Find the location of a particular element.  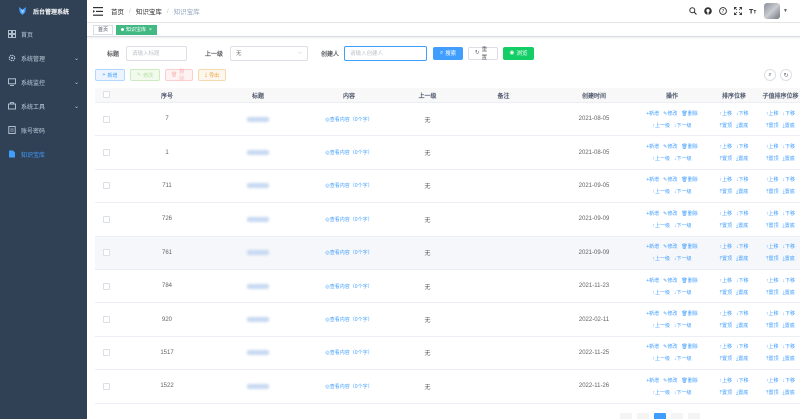

sidebar-item: 账号密码 is located at coordinates (43, 130).